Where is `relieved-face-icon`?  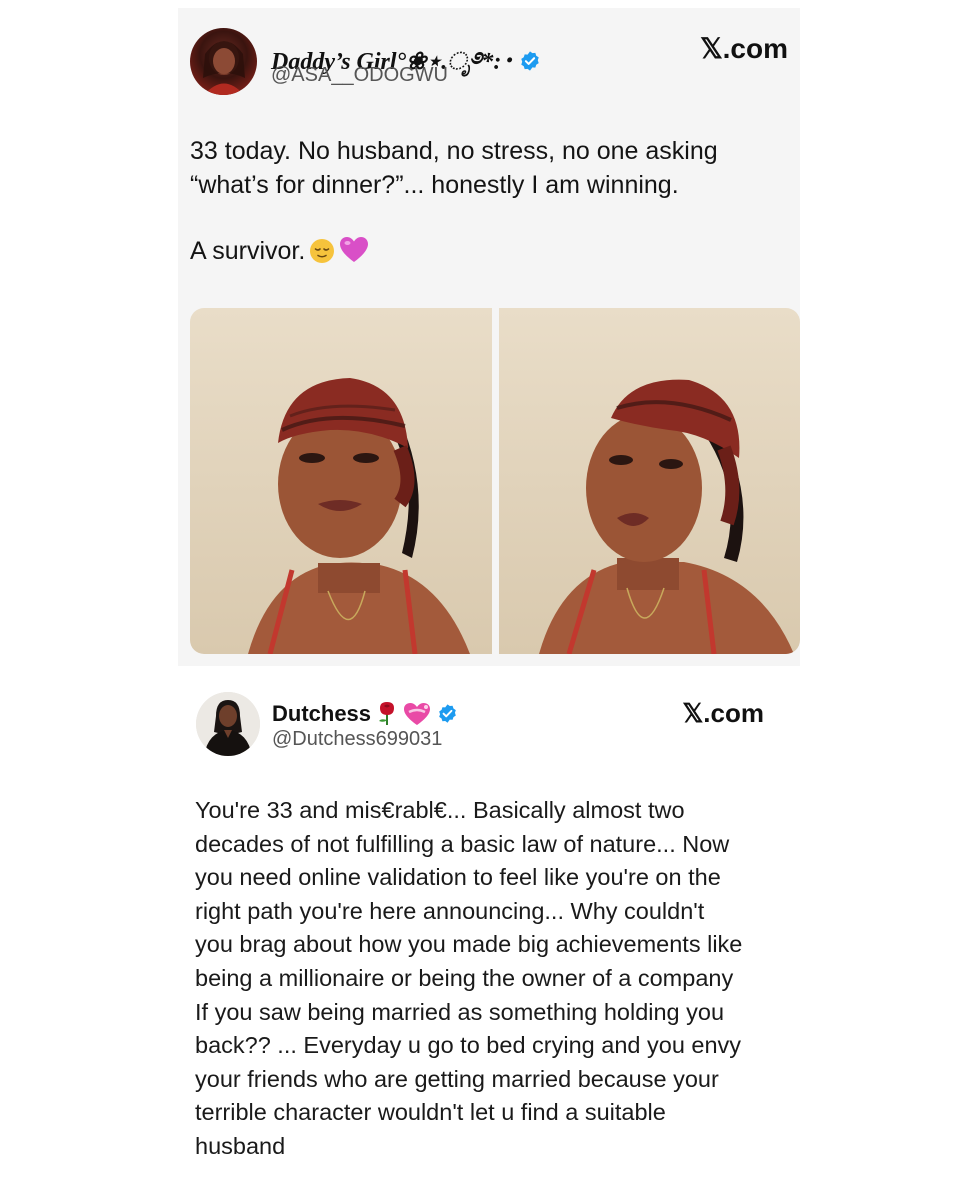 relieved-face-icon is located at coordinates (322, 255).